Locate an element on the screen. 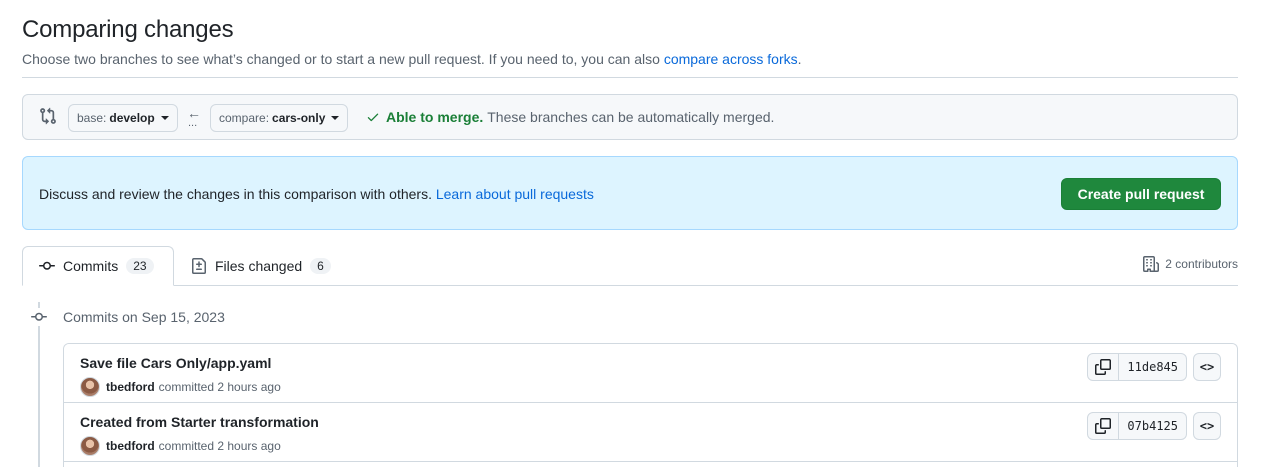  merge-ok-label: Able to merge. is located at coordinates (435, 117).